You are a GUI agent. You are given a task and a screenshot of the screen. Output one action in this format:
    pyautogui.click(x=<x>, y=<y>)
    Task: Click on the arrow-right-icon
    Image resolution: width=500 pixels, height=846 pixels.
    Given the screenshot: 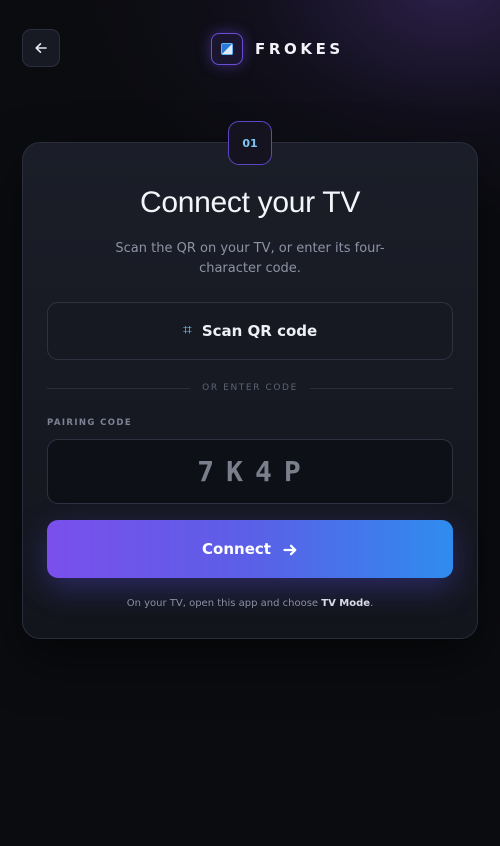 What is the action you would take?
    pyautogui.click(x=290, y=550)
    